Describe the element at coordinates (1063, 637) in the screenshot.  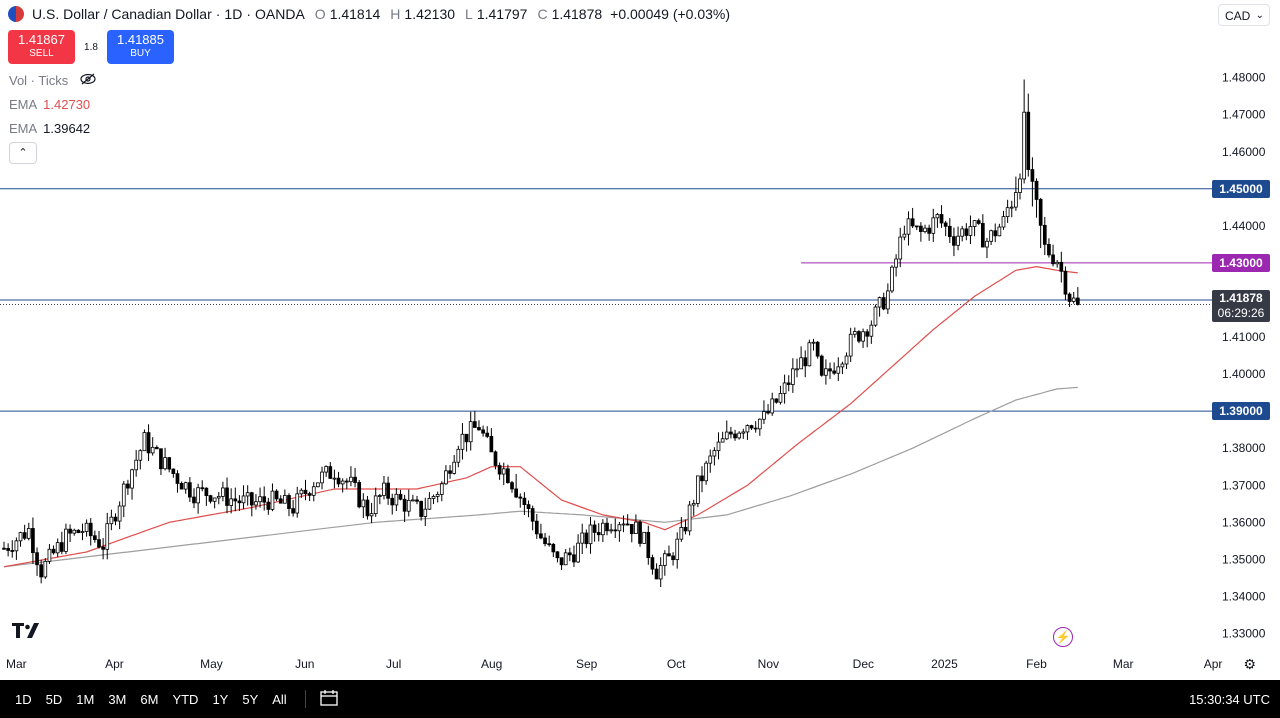
I see `lightning-icon: ⚡` at that location.